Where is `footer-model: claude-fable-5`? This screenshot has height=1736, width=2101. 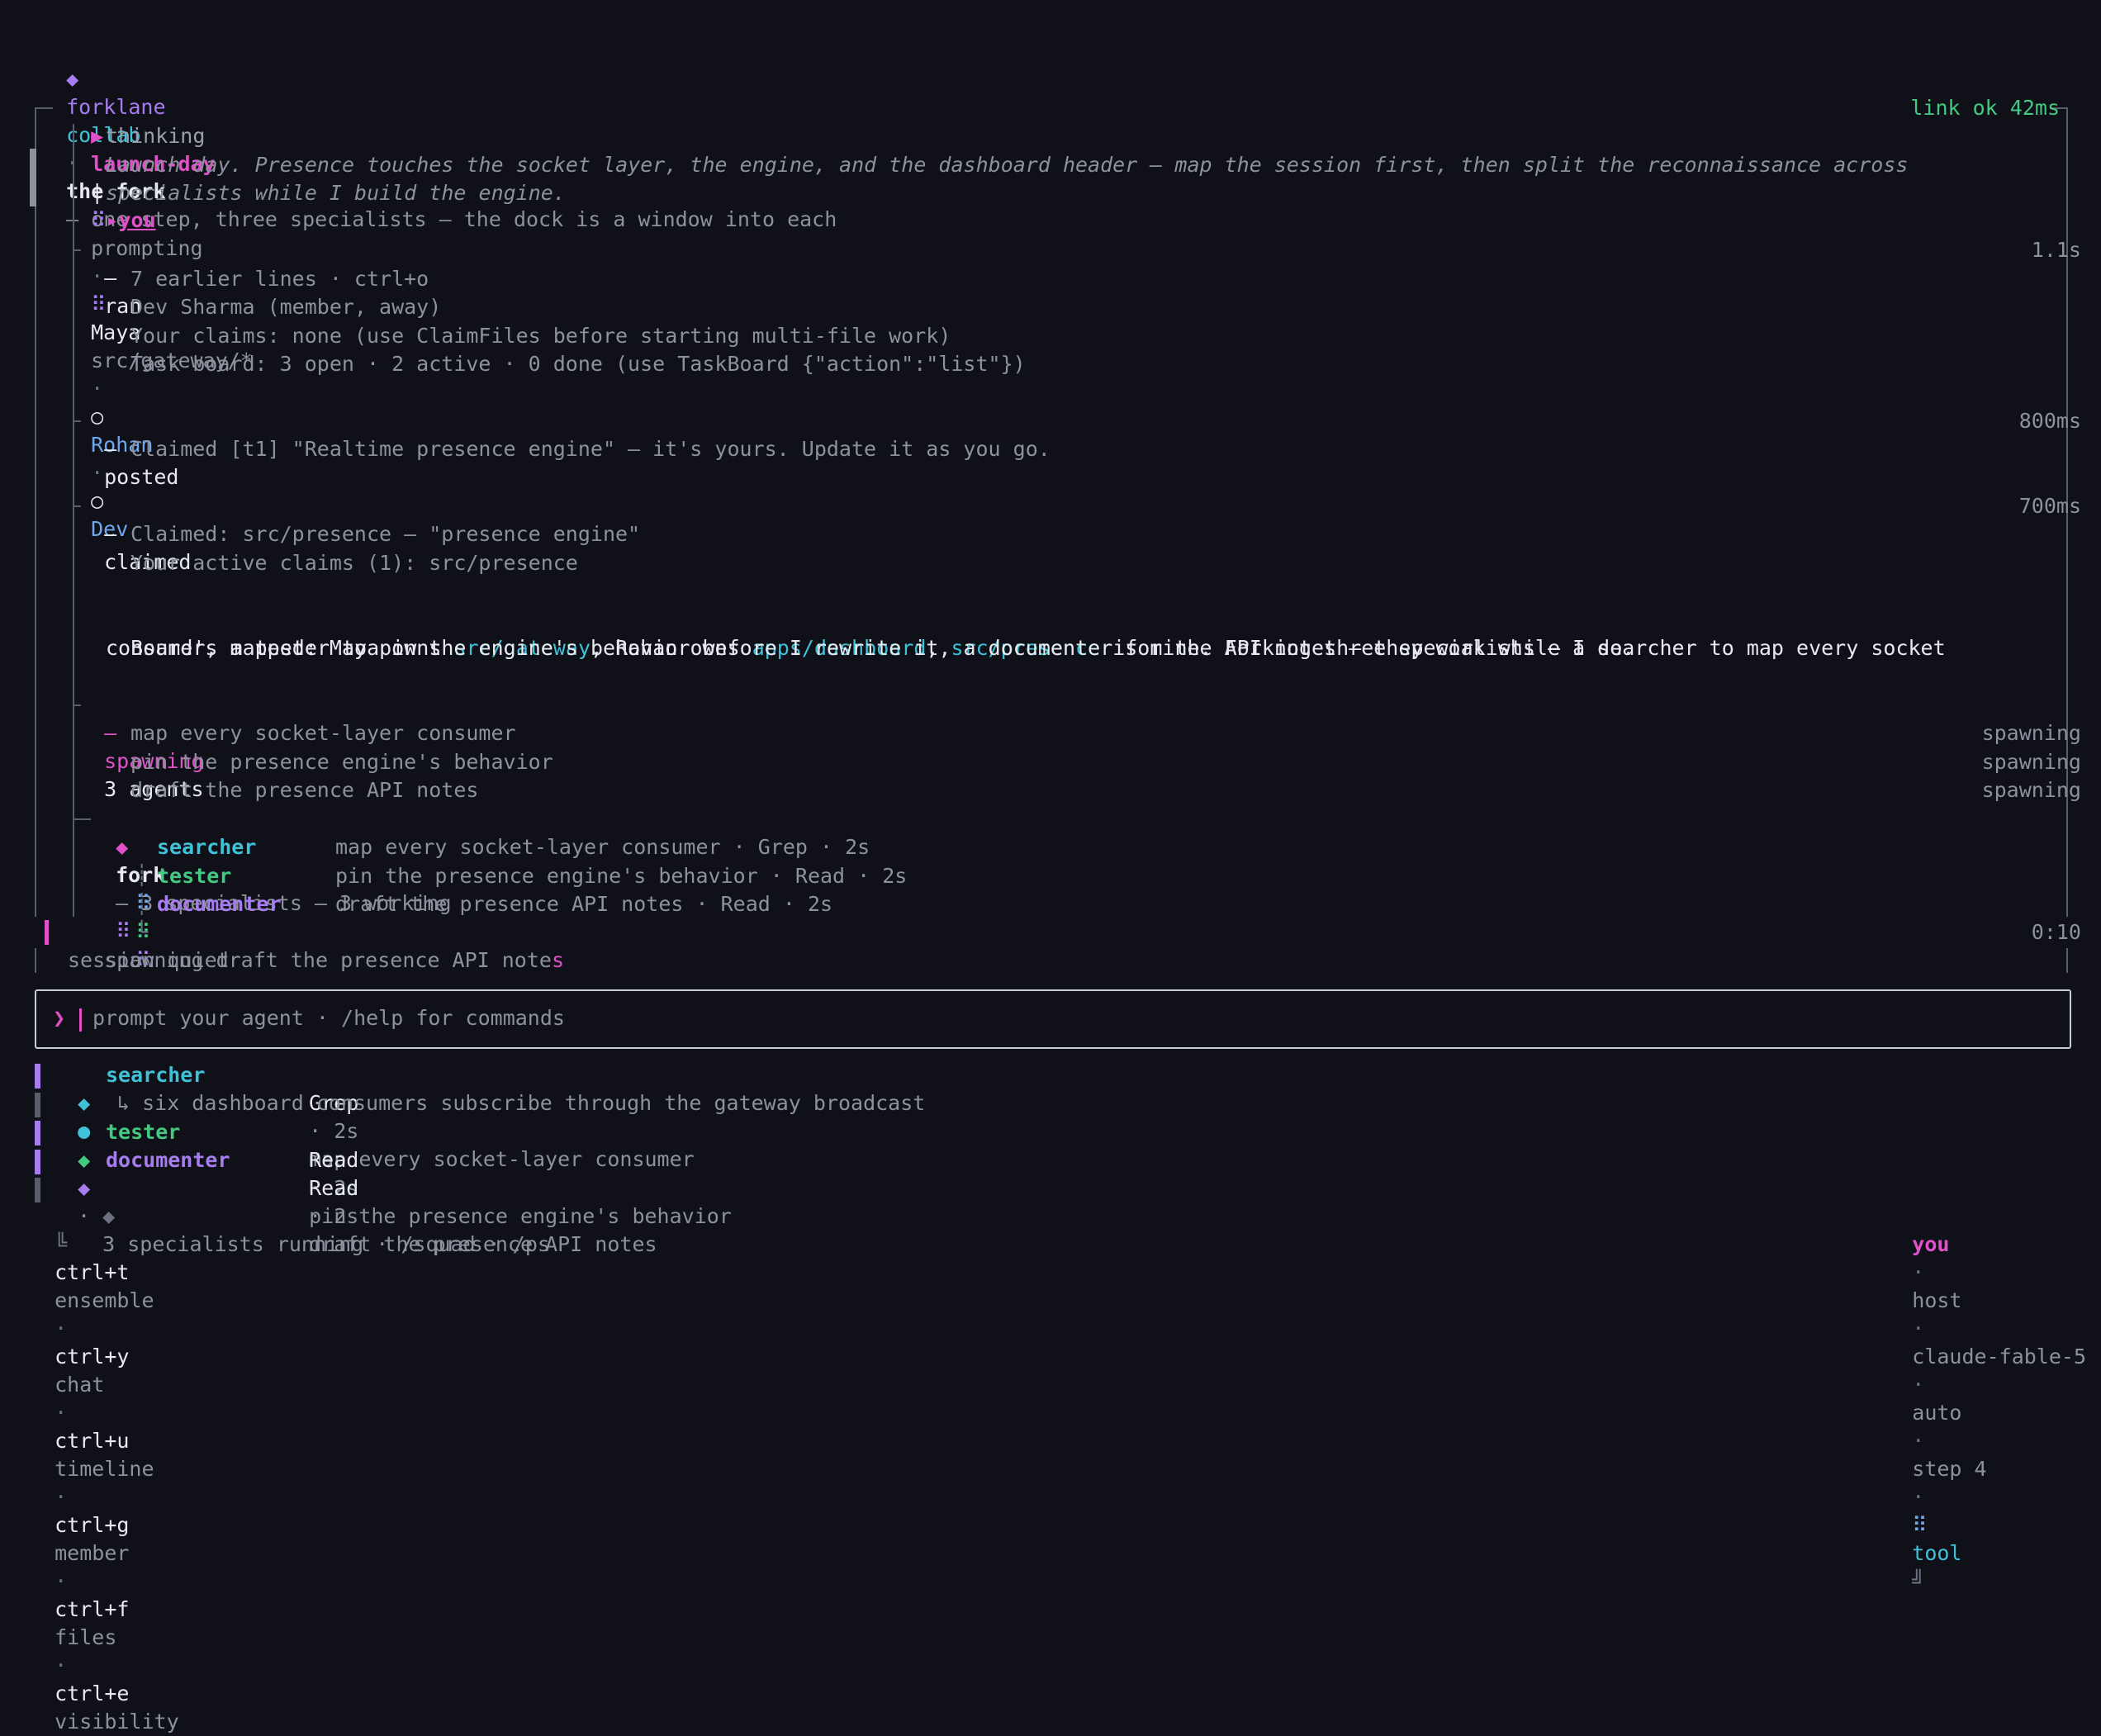
footer-model: claude-fable-5 is located at coordinates (1999, 1356).